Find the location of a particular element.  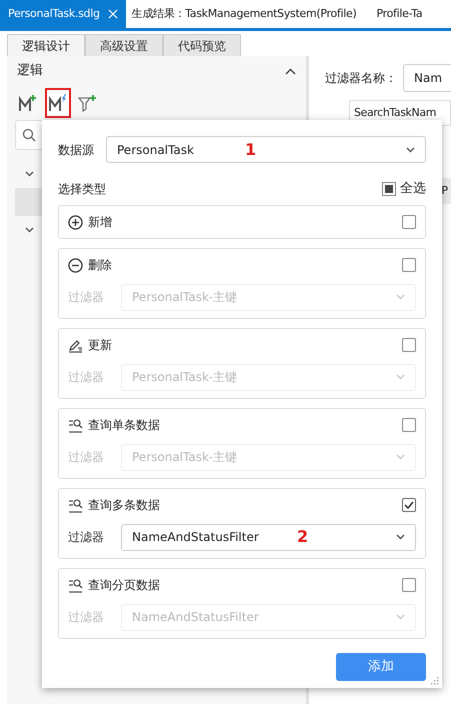

document-tab: PersonalTask.sdlg is located at coordinates (63, 14).